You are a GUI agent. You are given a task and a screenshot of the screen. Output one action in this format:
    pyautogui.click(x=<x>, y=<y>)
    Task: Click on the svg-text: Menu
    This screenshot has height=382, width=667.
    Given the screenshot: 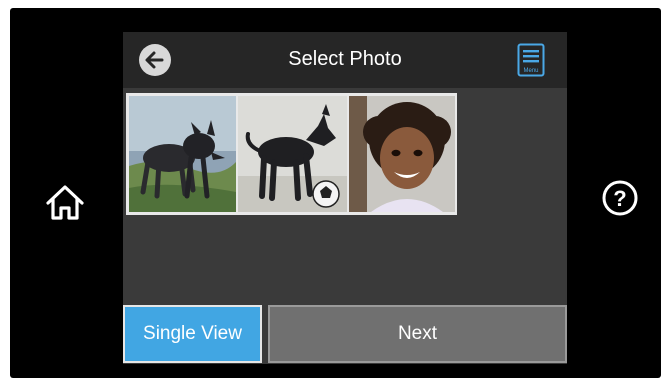 What is the action you would take?
    pyautogui.click(x=530, y=71)
    